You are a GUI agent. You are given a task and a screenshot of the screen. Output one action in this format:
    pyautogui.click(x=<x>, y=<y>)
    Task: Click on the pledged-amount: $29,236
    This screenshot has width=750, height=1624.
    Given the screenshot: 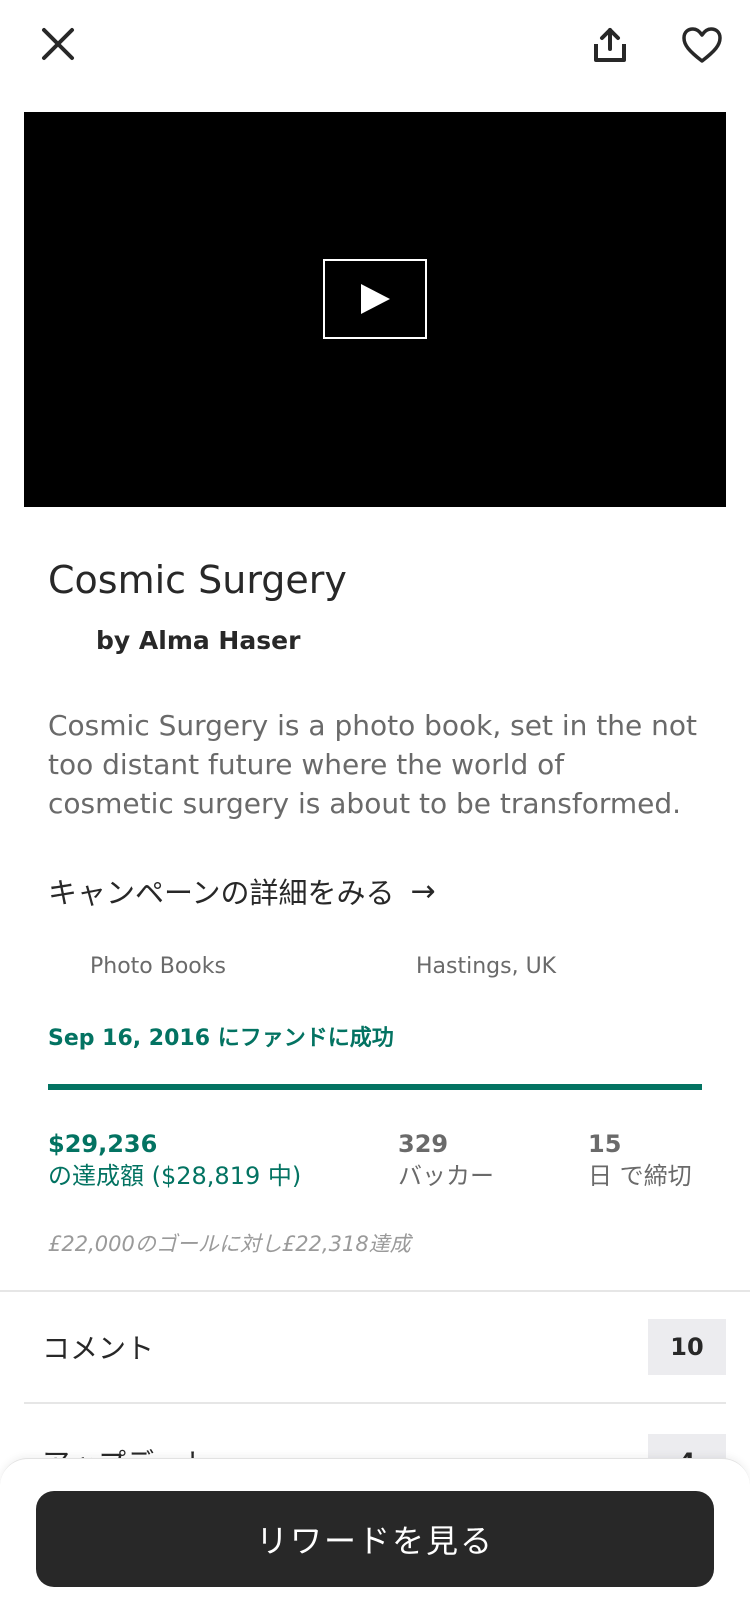 What is the action you would take?
    pyautogui.click(x=103, y=1144)
    